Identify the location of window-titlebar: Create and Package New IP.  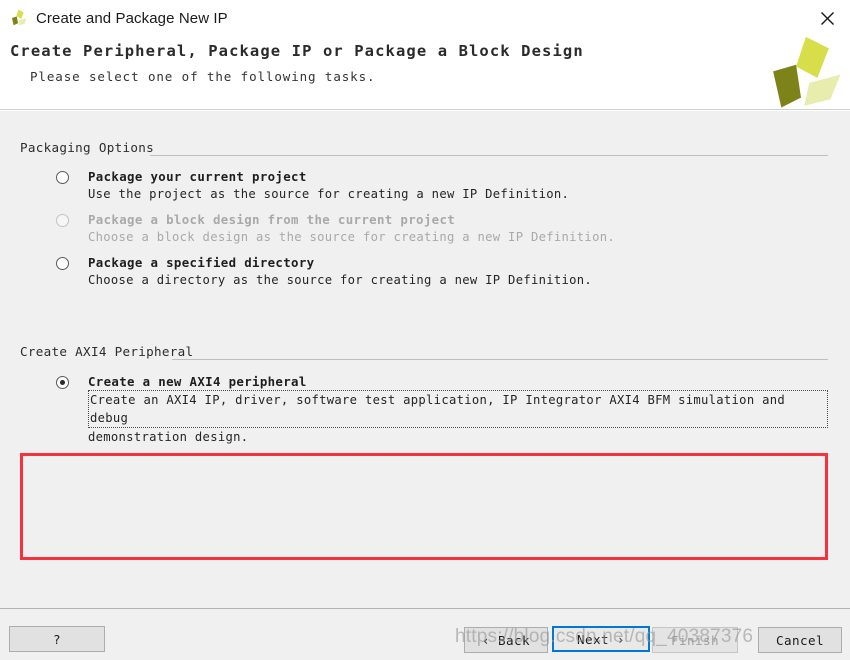
(425, 18).